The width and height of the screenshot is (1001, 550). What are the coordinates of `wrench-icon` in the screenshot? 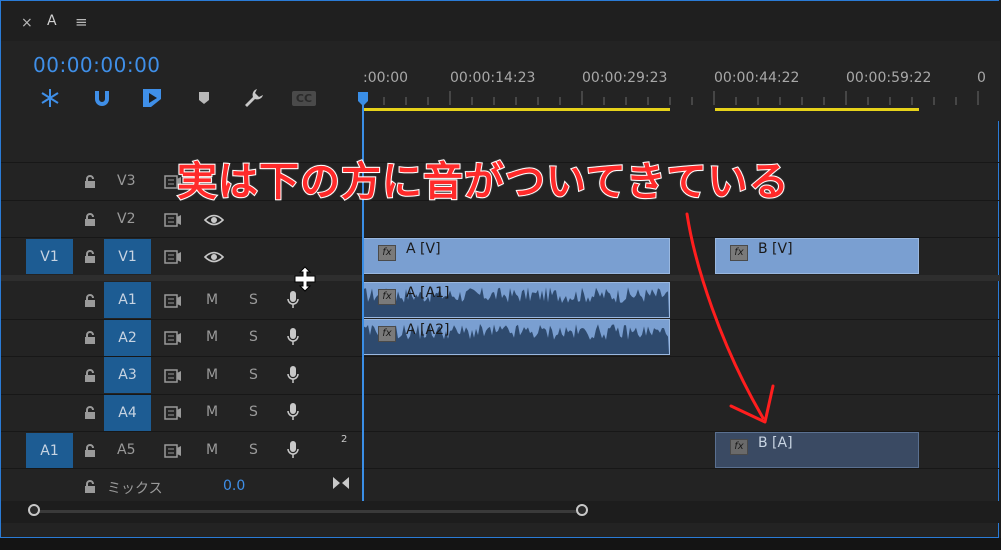 It's located at (254, 98).